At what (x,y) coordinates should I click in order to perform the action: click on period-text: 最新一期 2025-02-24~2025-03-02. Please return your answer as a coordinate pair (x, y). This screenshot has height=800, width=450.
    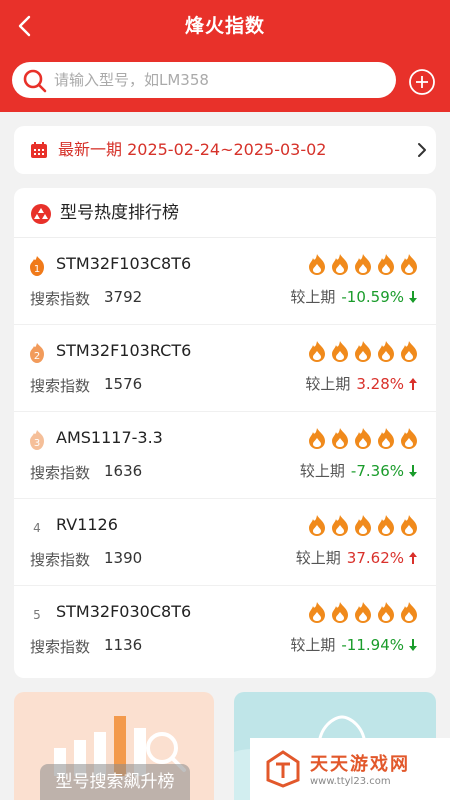
    Looking at the image, I should click on (192, 149).